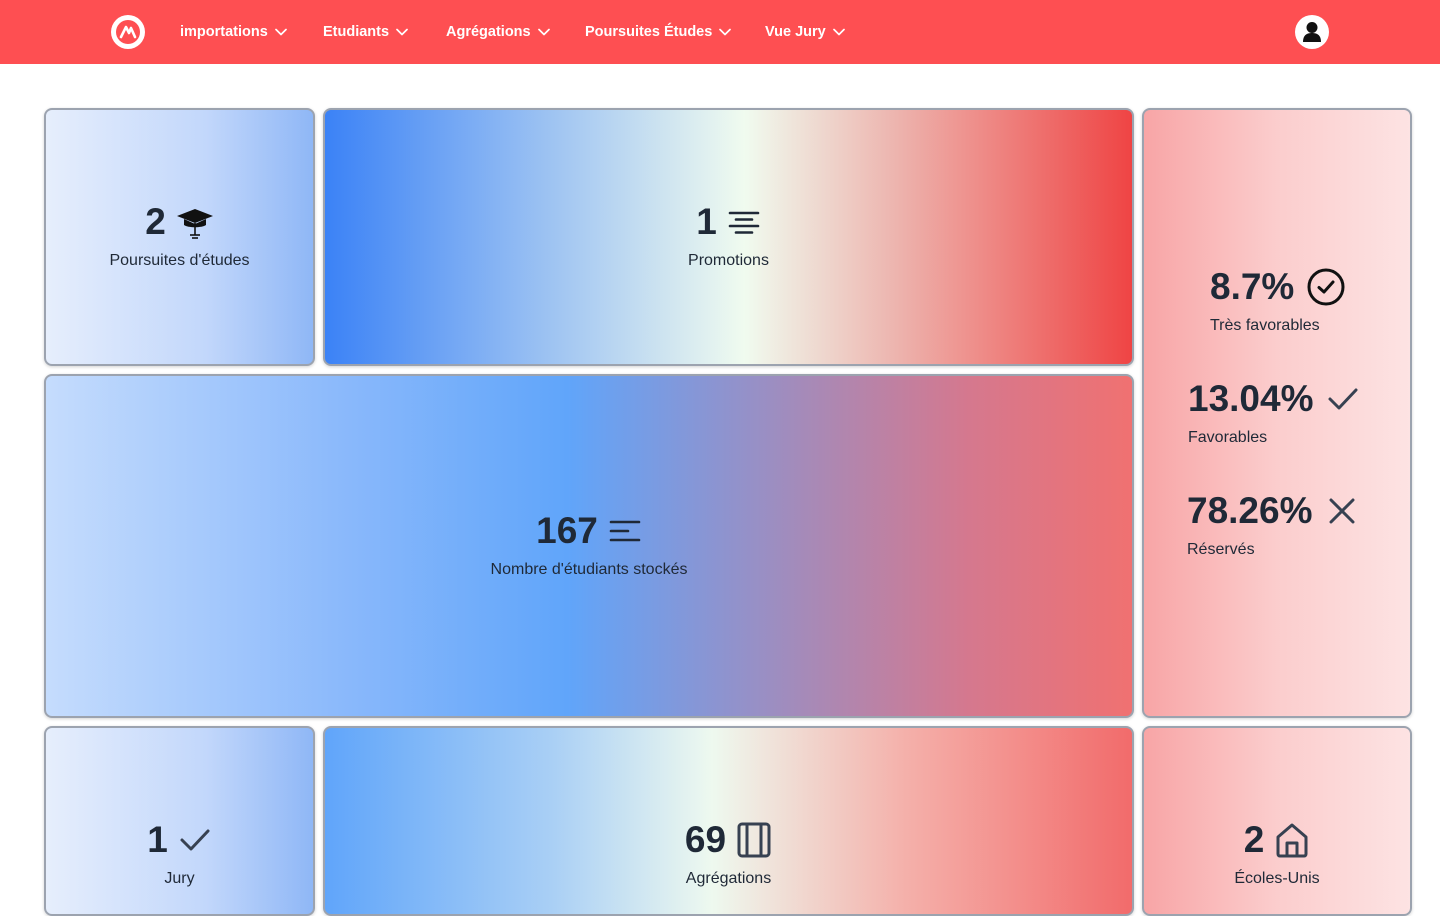 This screenshot has width=1440, height=916. What do you see at coordinates (128, 32) in the screenshot?
I see `app-logo-icon` at bounding box center [128, 32].